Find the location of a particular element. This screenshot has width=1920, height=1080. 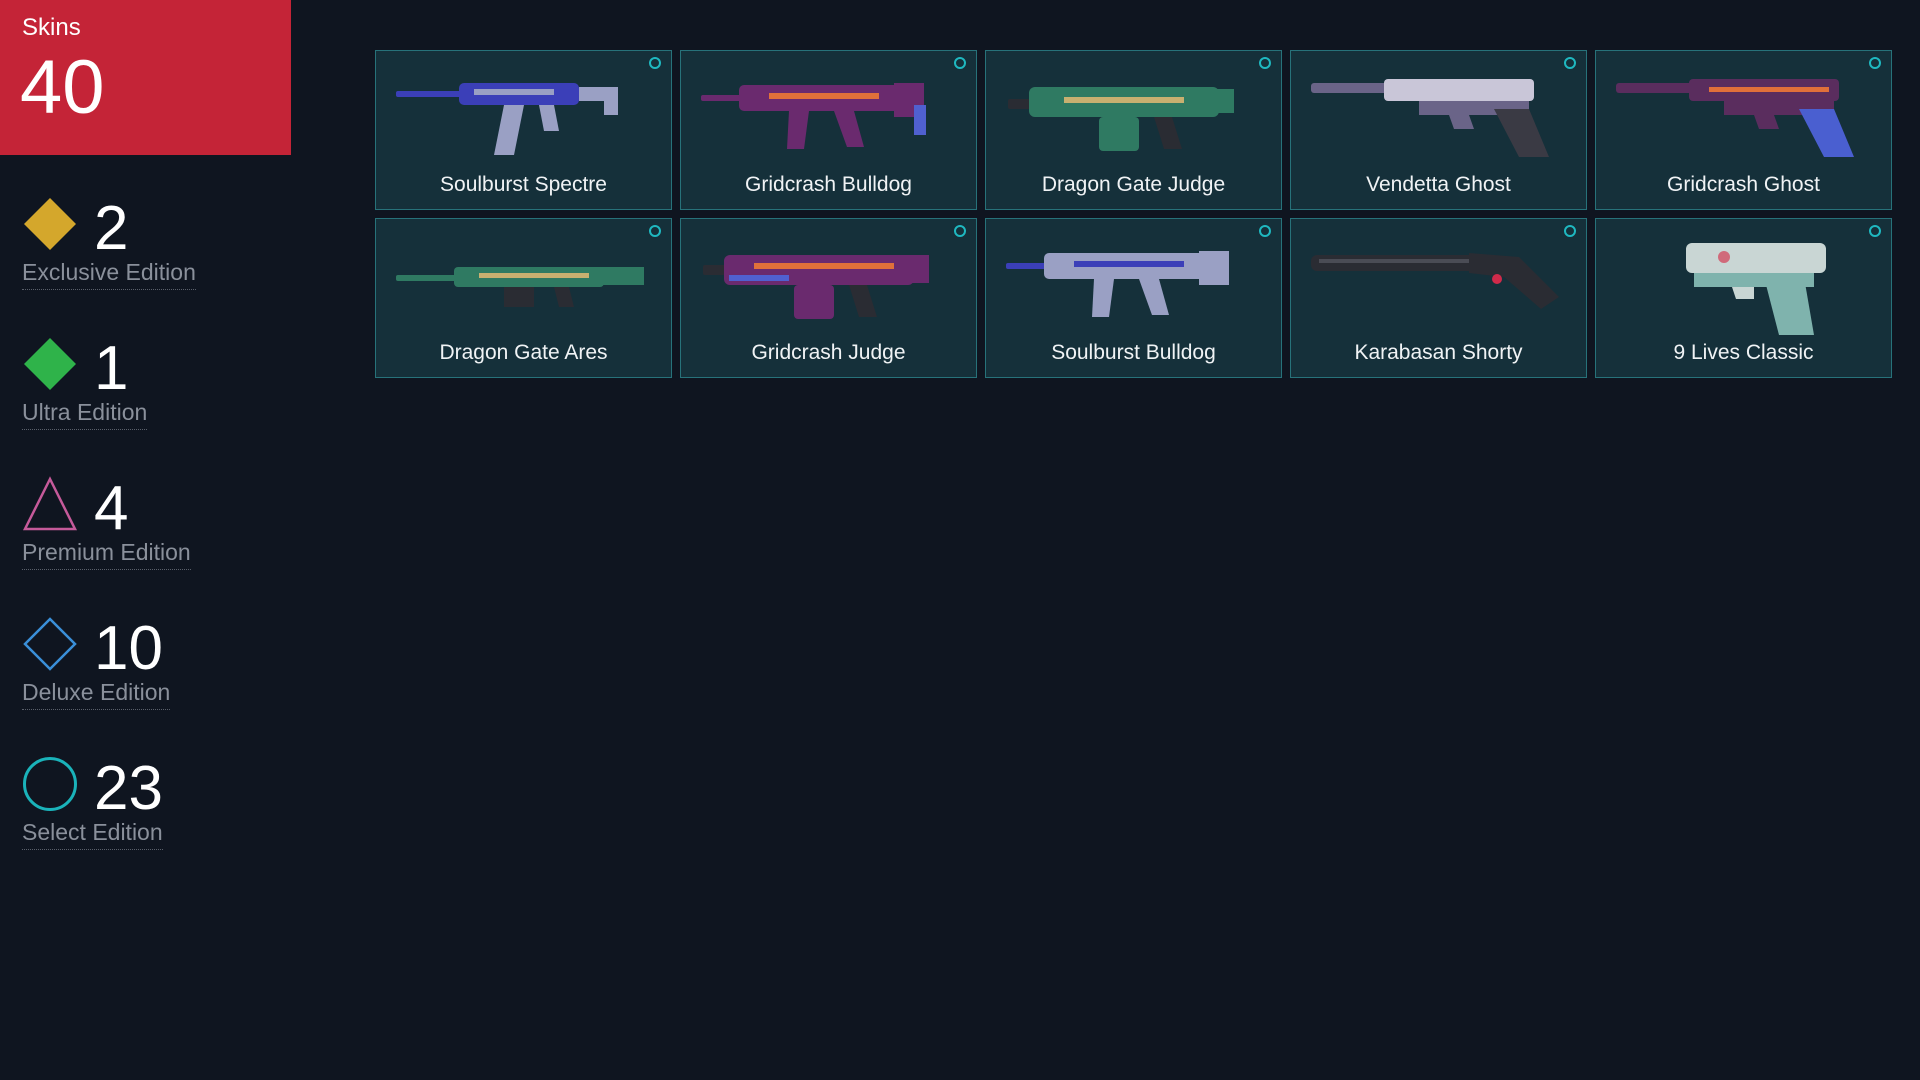

skin-name: Soulburst Bulldog is located at coordinates (1133, 352).